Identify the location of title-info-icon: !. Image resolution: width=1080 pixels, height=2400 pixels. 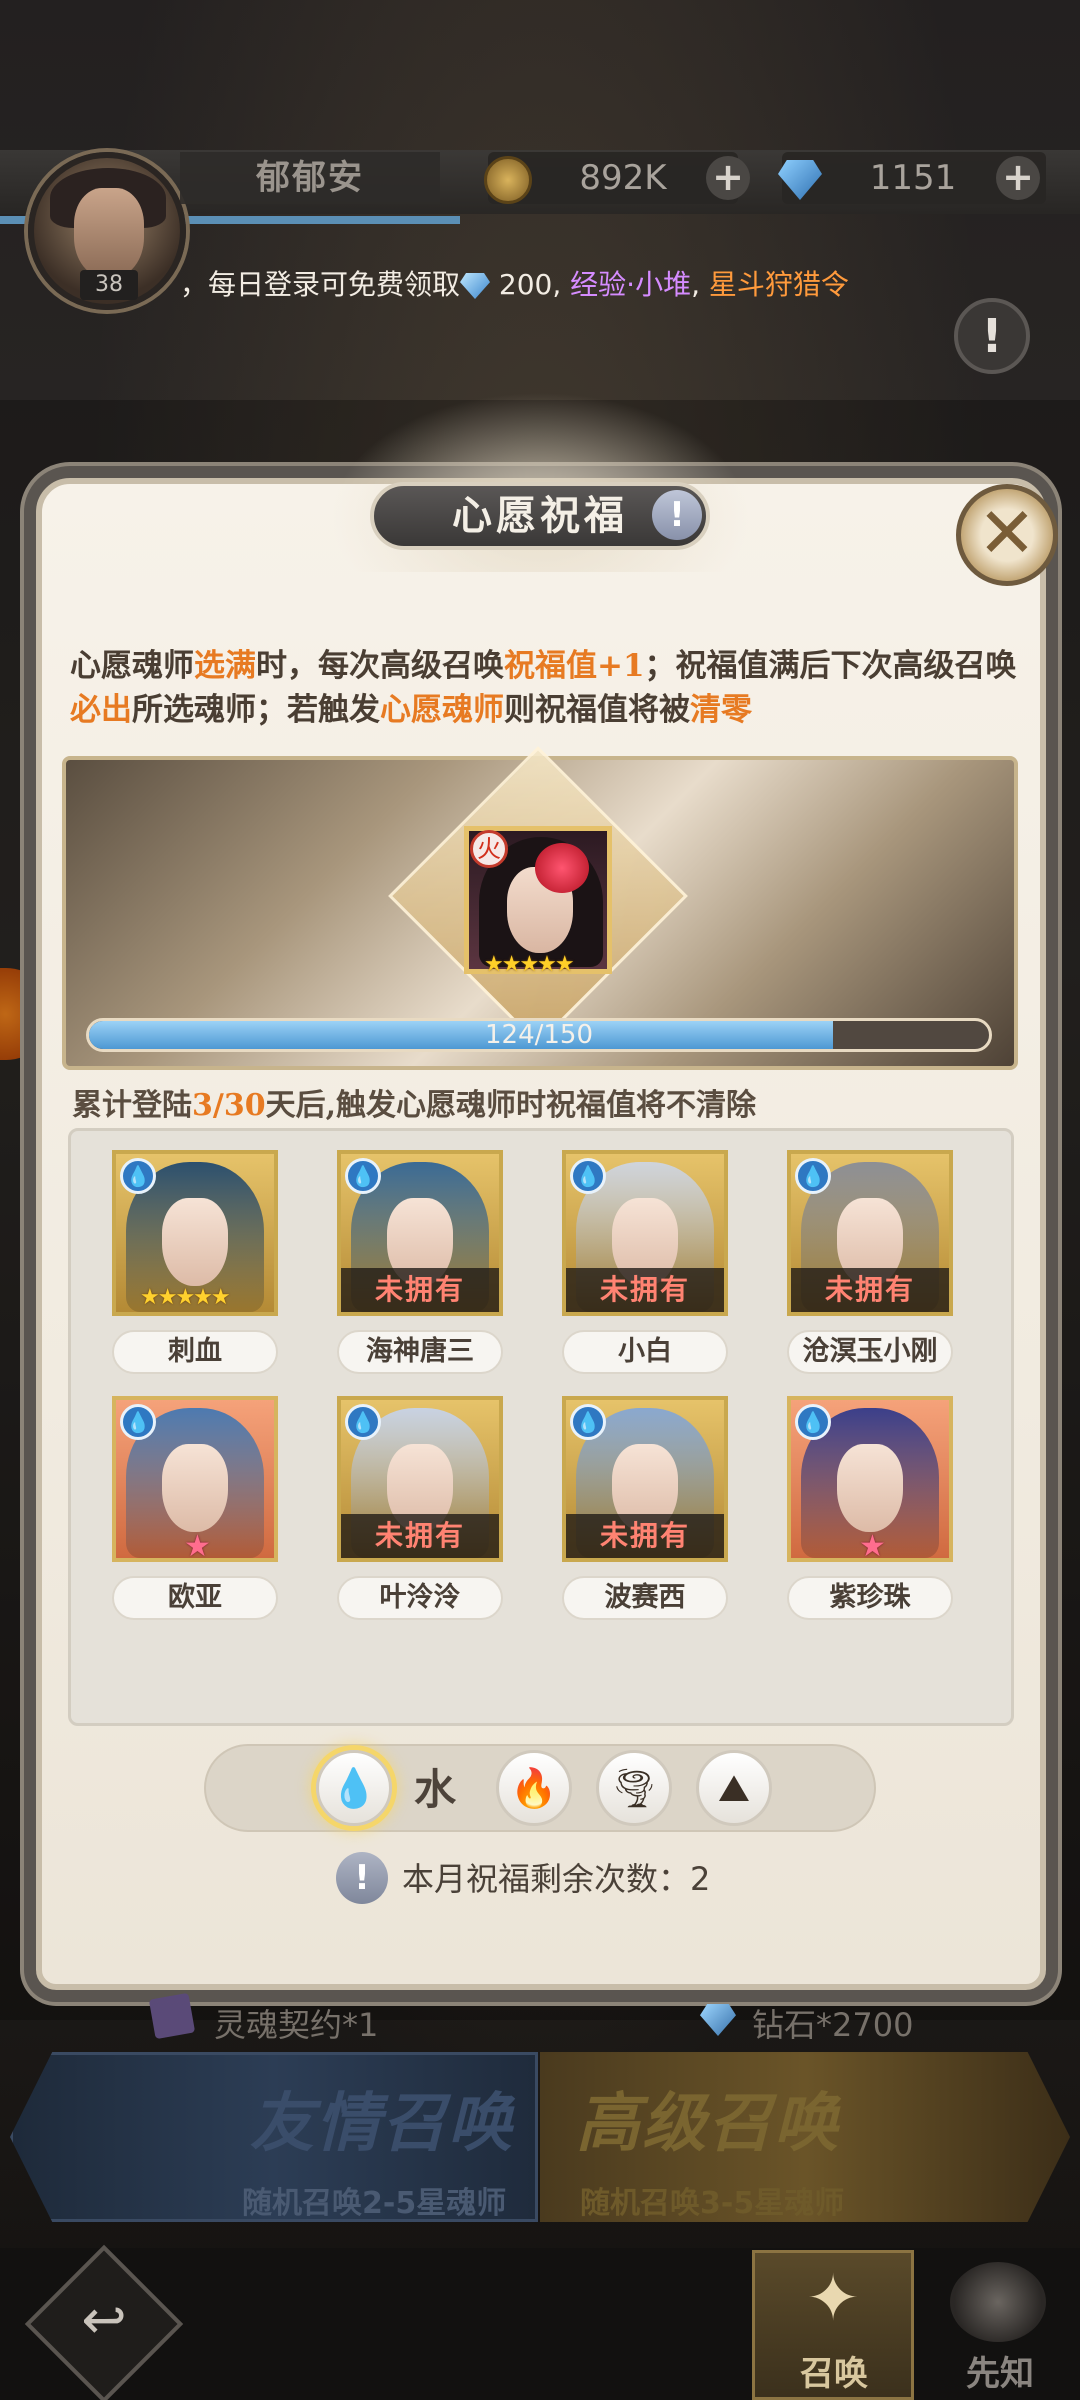
(677, 515).